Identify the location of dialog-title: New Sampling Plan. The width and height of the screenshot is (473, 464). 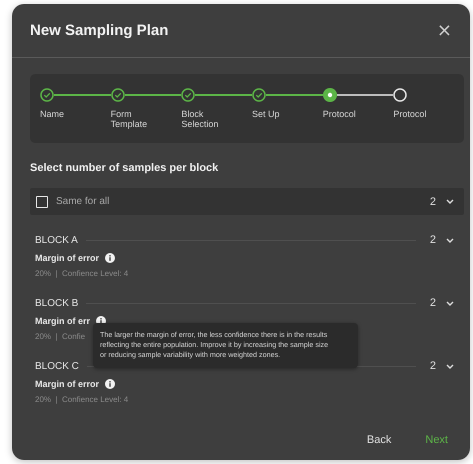
(99, 30).